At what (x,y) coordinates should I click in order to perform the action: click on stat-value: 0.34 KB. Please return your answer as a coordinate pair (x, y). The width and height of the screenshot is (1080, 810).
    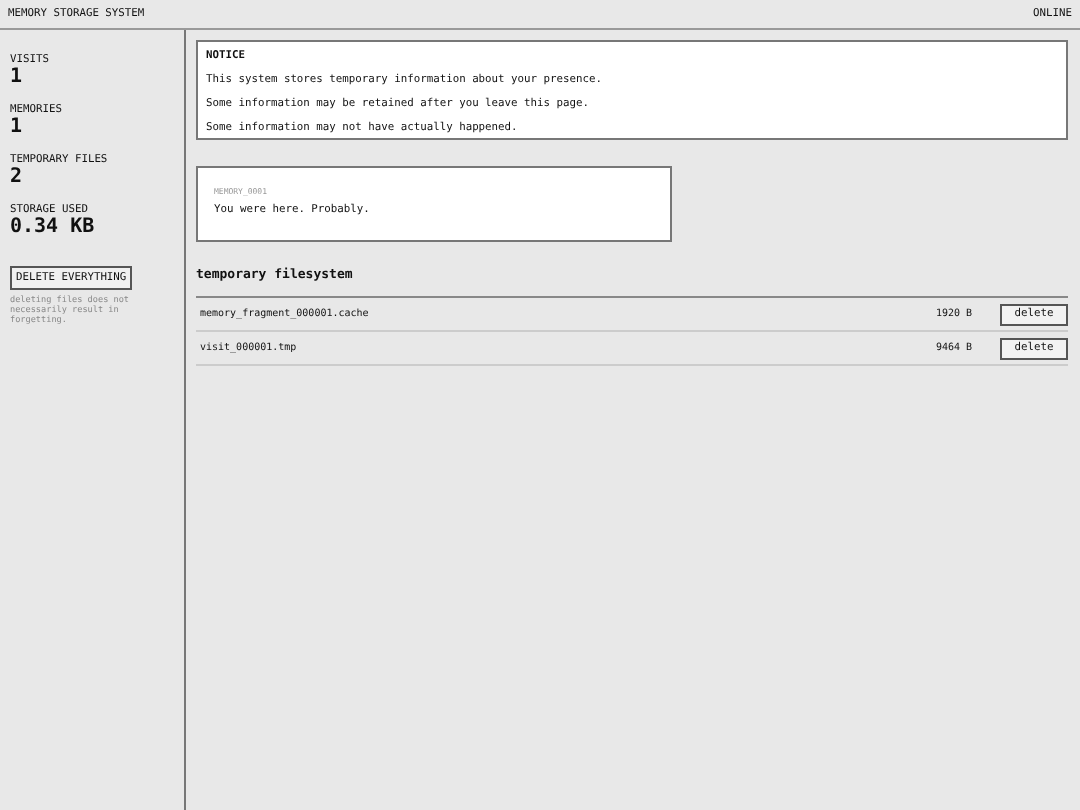
    Looking at the image, I should click on (53, 227).